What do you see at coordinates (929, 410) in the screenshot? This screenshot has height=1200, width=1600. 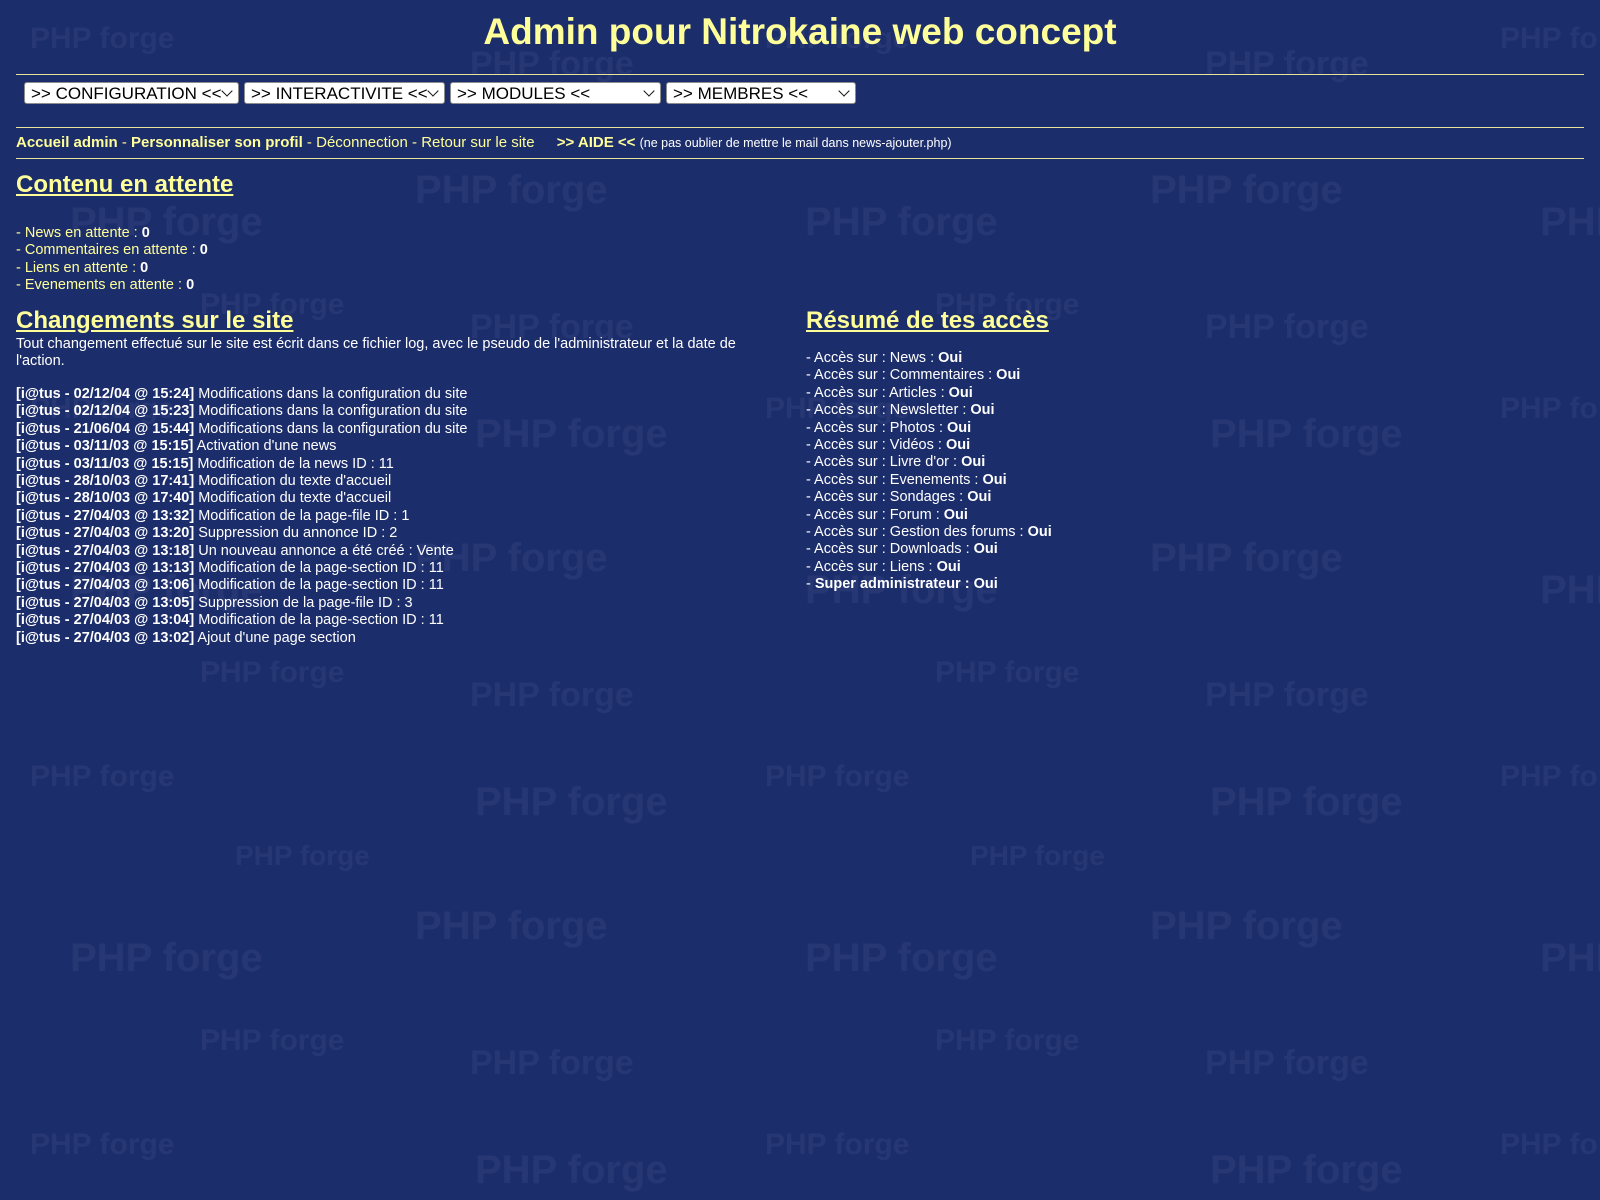 I see `access-item: - Accès sur : Newsletter : Oui` at bounding box center [929, 410].